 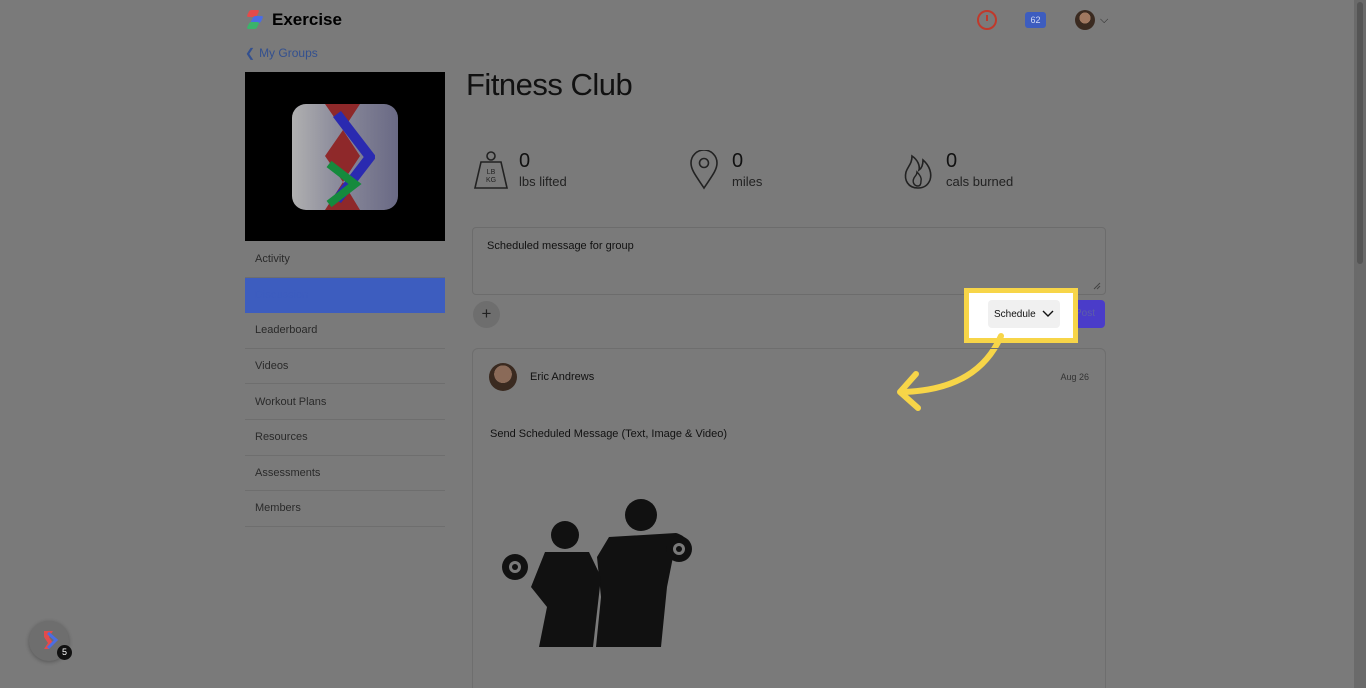 I want to click on stat-label: lbs lifted, so click(x=543, y=181).